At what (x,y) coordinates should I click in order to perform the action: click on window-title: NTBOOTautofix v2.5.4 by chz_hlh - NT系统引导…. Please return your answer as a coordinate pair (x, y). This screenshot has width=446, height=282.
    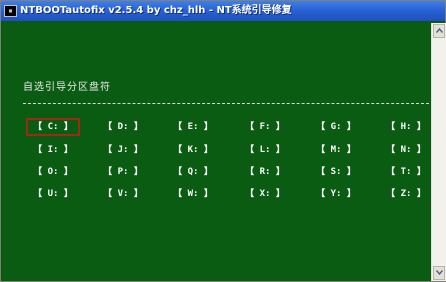
    Looking at the image, I should click on (156, 10).